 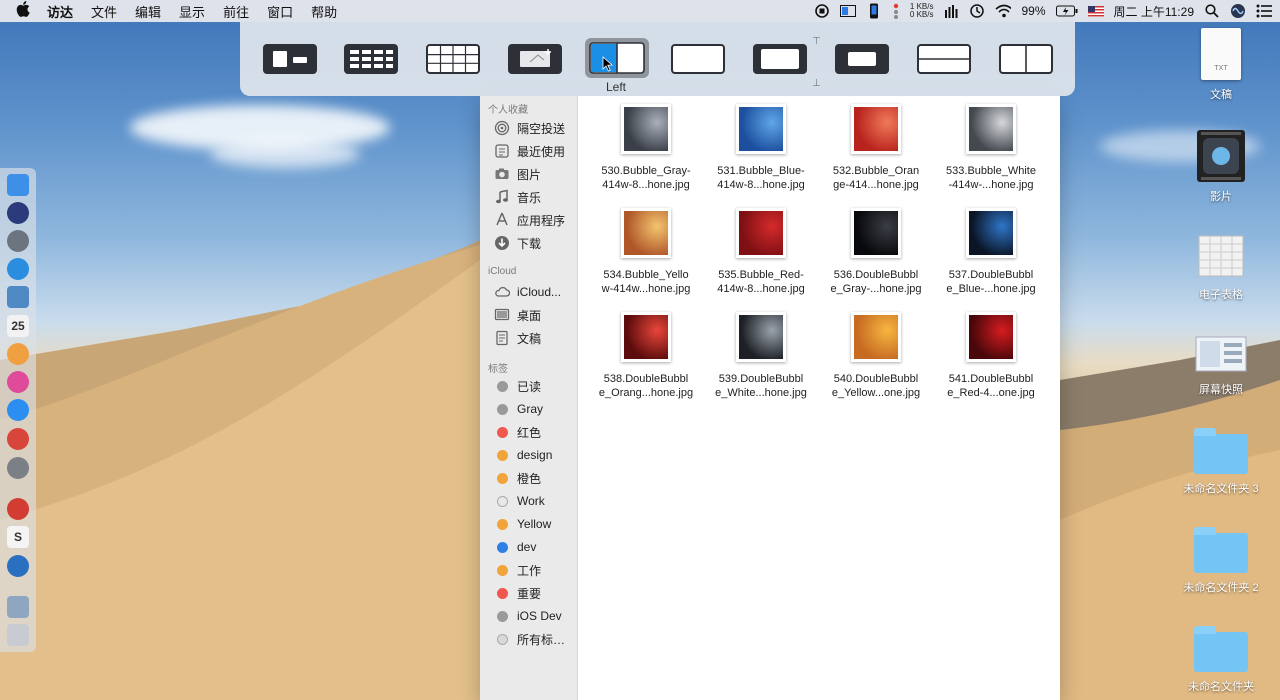 I want to click on app-store-icon, so click(x=18, y=410).